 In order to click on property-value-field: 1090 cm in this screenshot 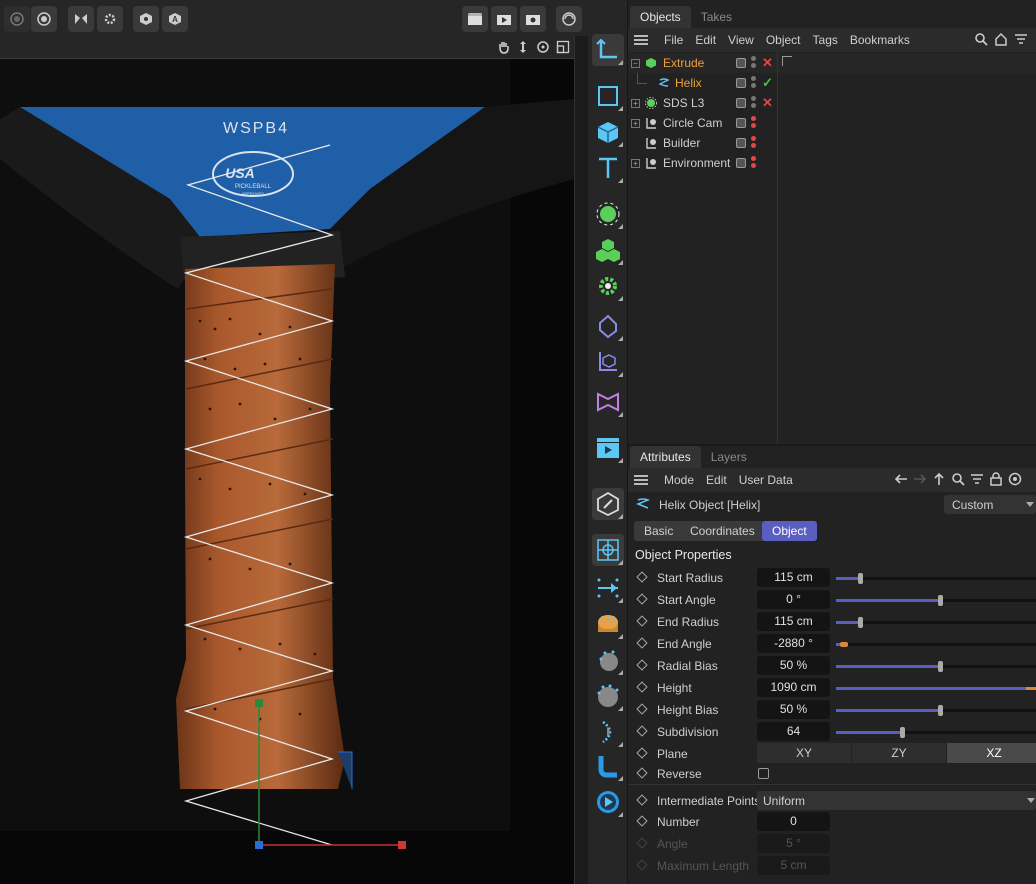, I will do `click(793, 687)`.